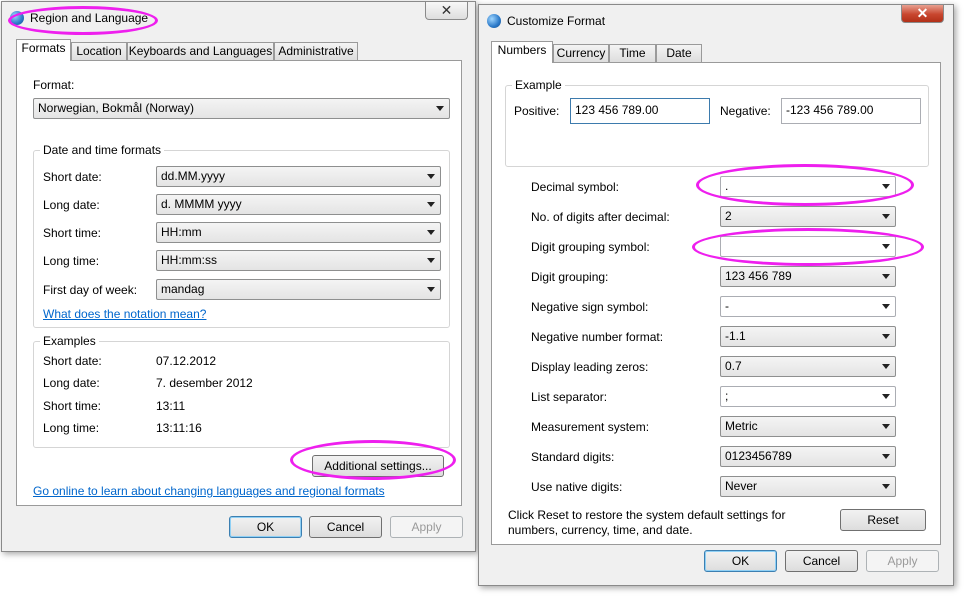 The width and height of the screenshot is (967, 598). What do you see at coordinates (808, 366) in the screenshot?
I see `leading-zeros-dropdown: 0.7` at bounding box center [808, 366].